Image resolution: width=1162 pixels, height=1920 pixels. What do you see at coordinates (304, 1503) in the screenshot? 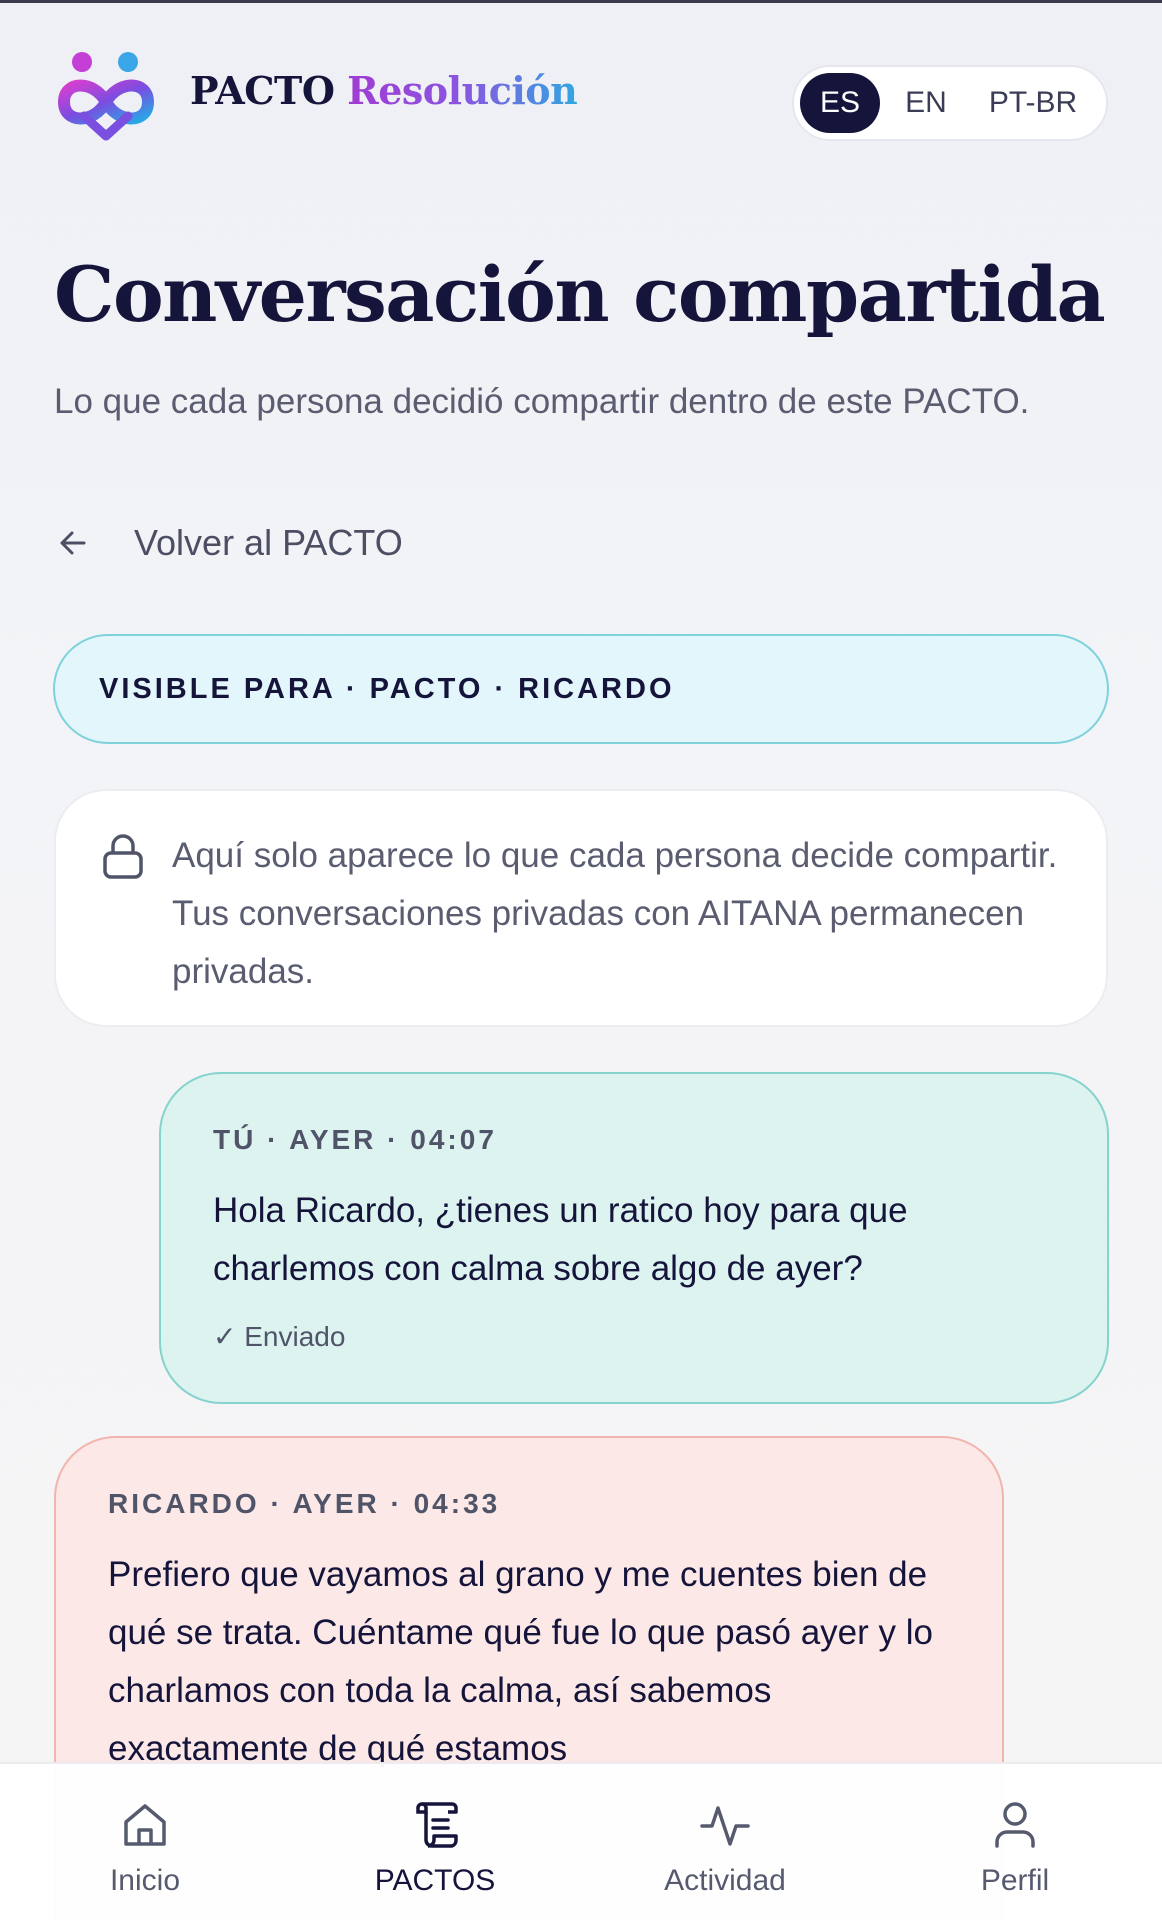
I see `message-meta: RICARDO · AYER · 04:33` at bounding box center [304, 1503].